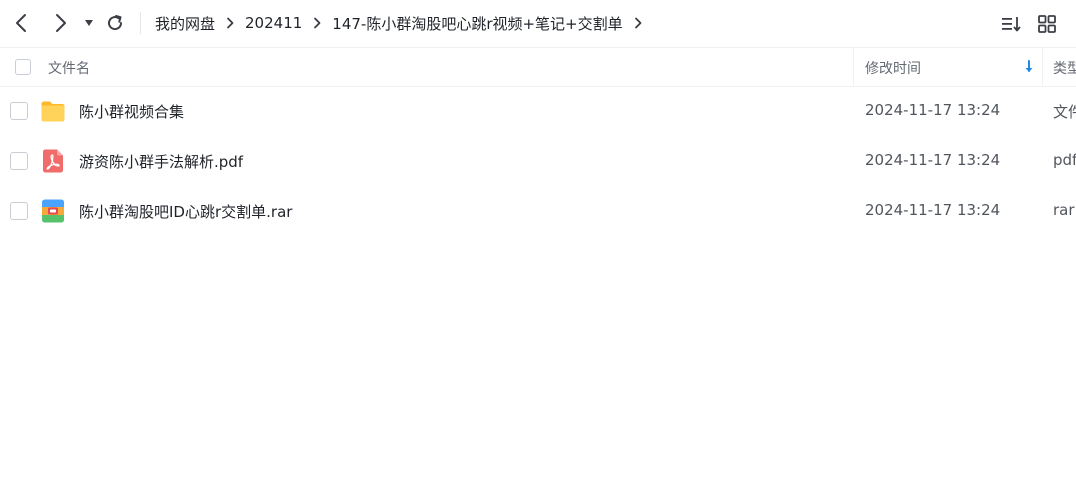 This screenshot has width=1076, height=499. Describe the element at coordinates (538, 161) in the screenshot. I see `file-row: 游资陈小群手法解析.pdf 2024-11-17 13:24 pdf` at that location.